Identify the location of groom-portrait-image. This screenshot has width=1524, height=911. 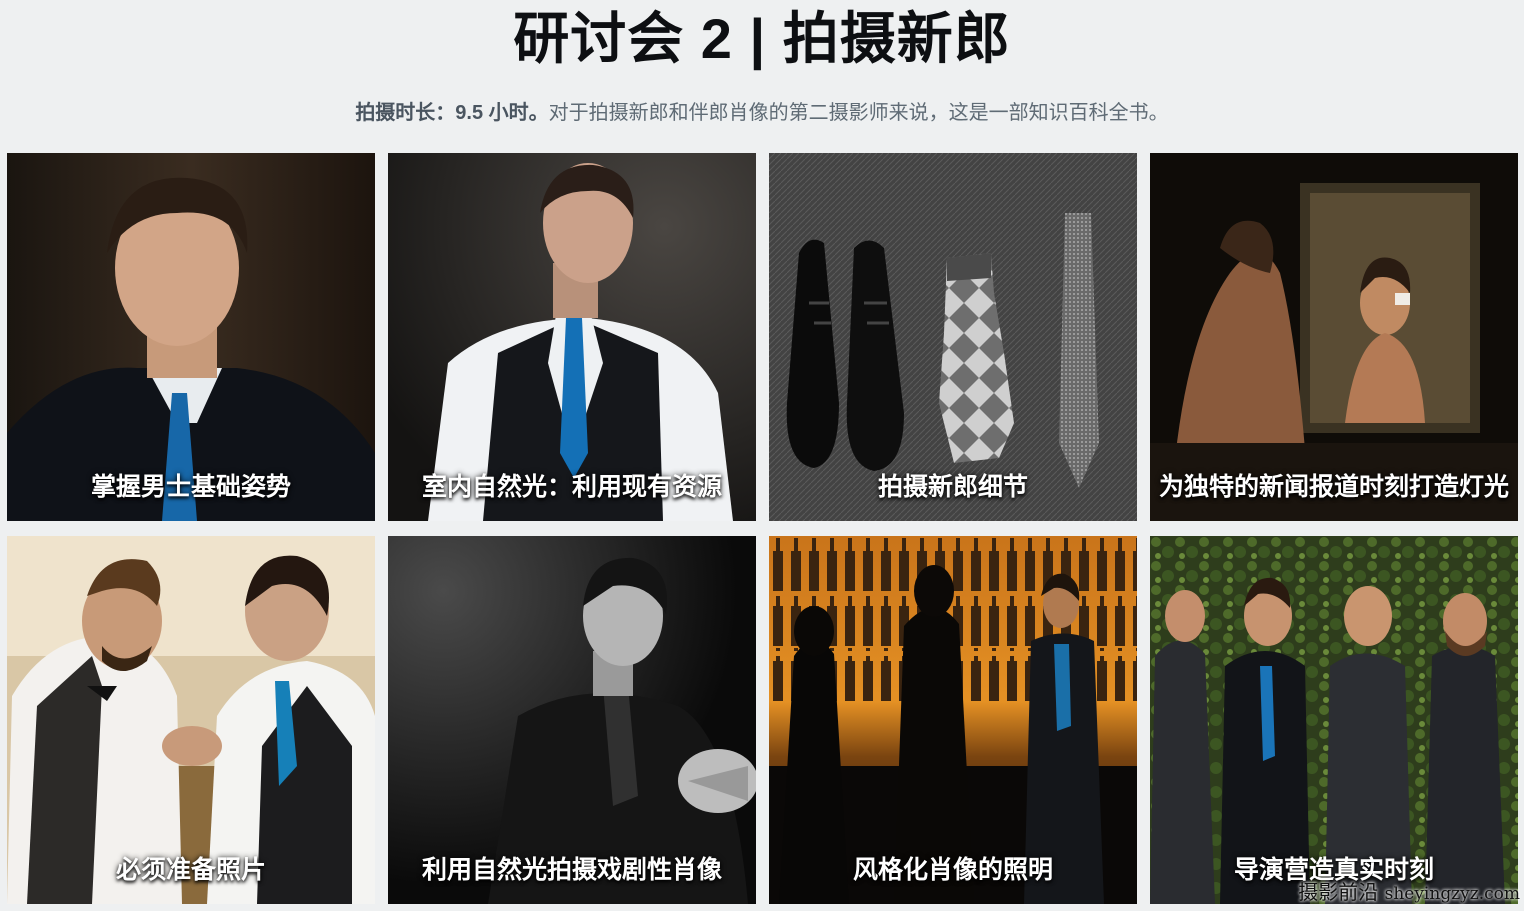
(191, 337).